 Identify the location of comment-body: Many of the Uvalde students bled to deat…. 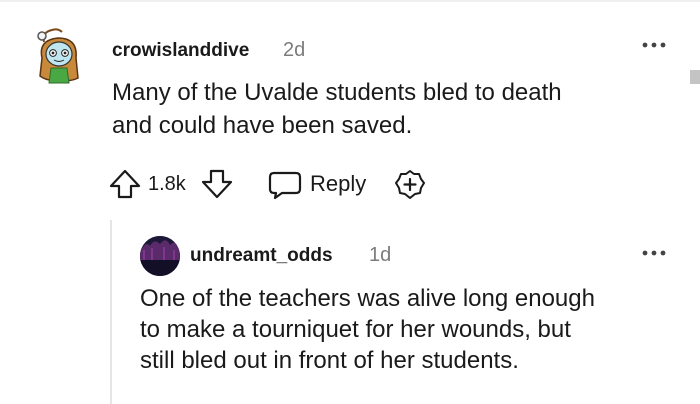
(382, 109).